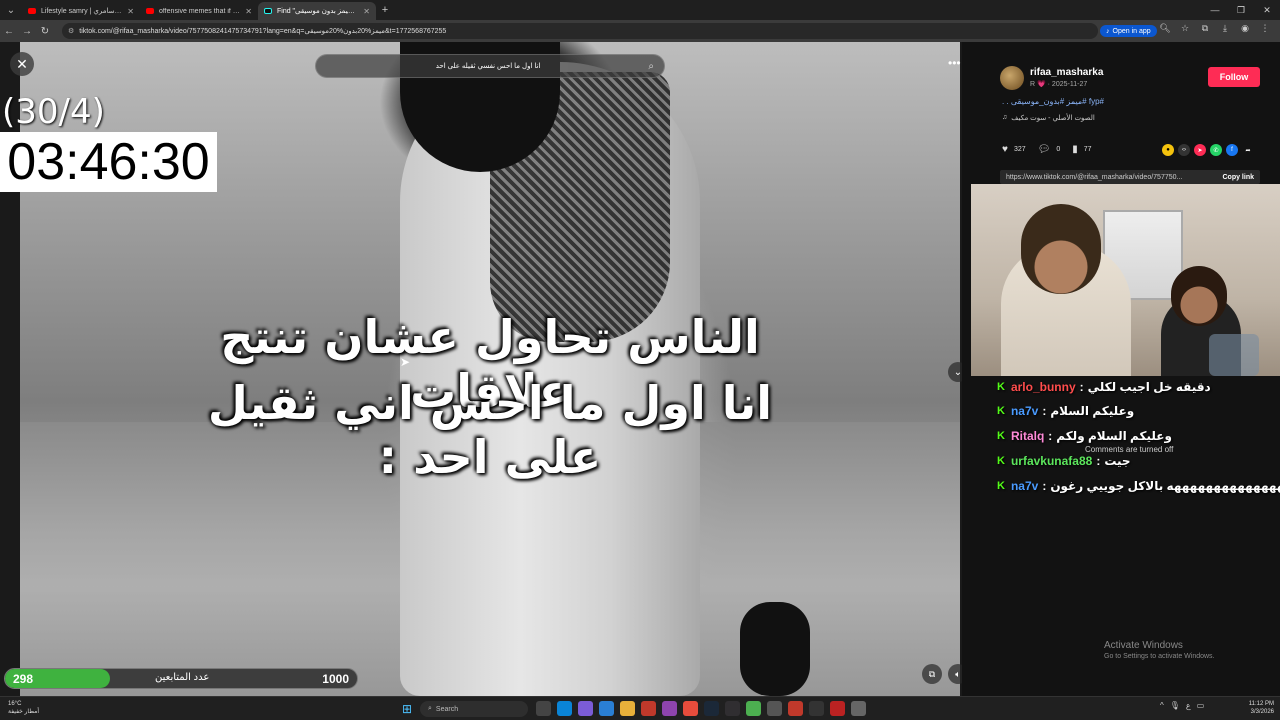 The image size is (1280, 720). Describe the element at coordinates (385, 10) in the screenshot. I see `new-tab-button: +` at that location.